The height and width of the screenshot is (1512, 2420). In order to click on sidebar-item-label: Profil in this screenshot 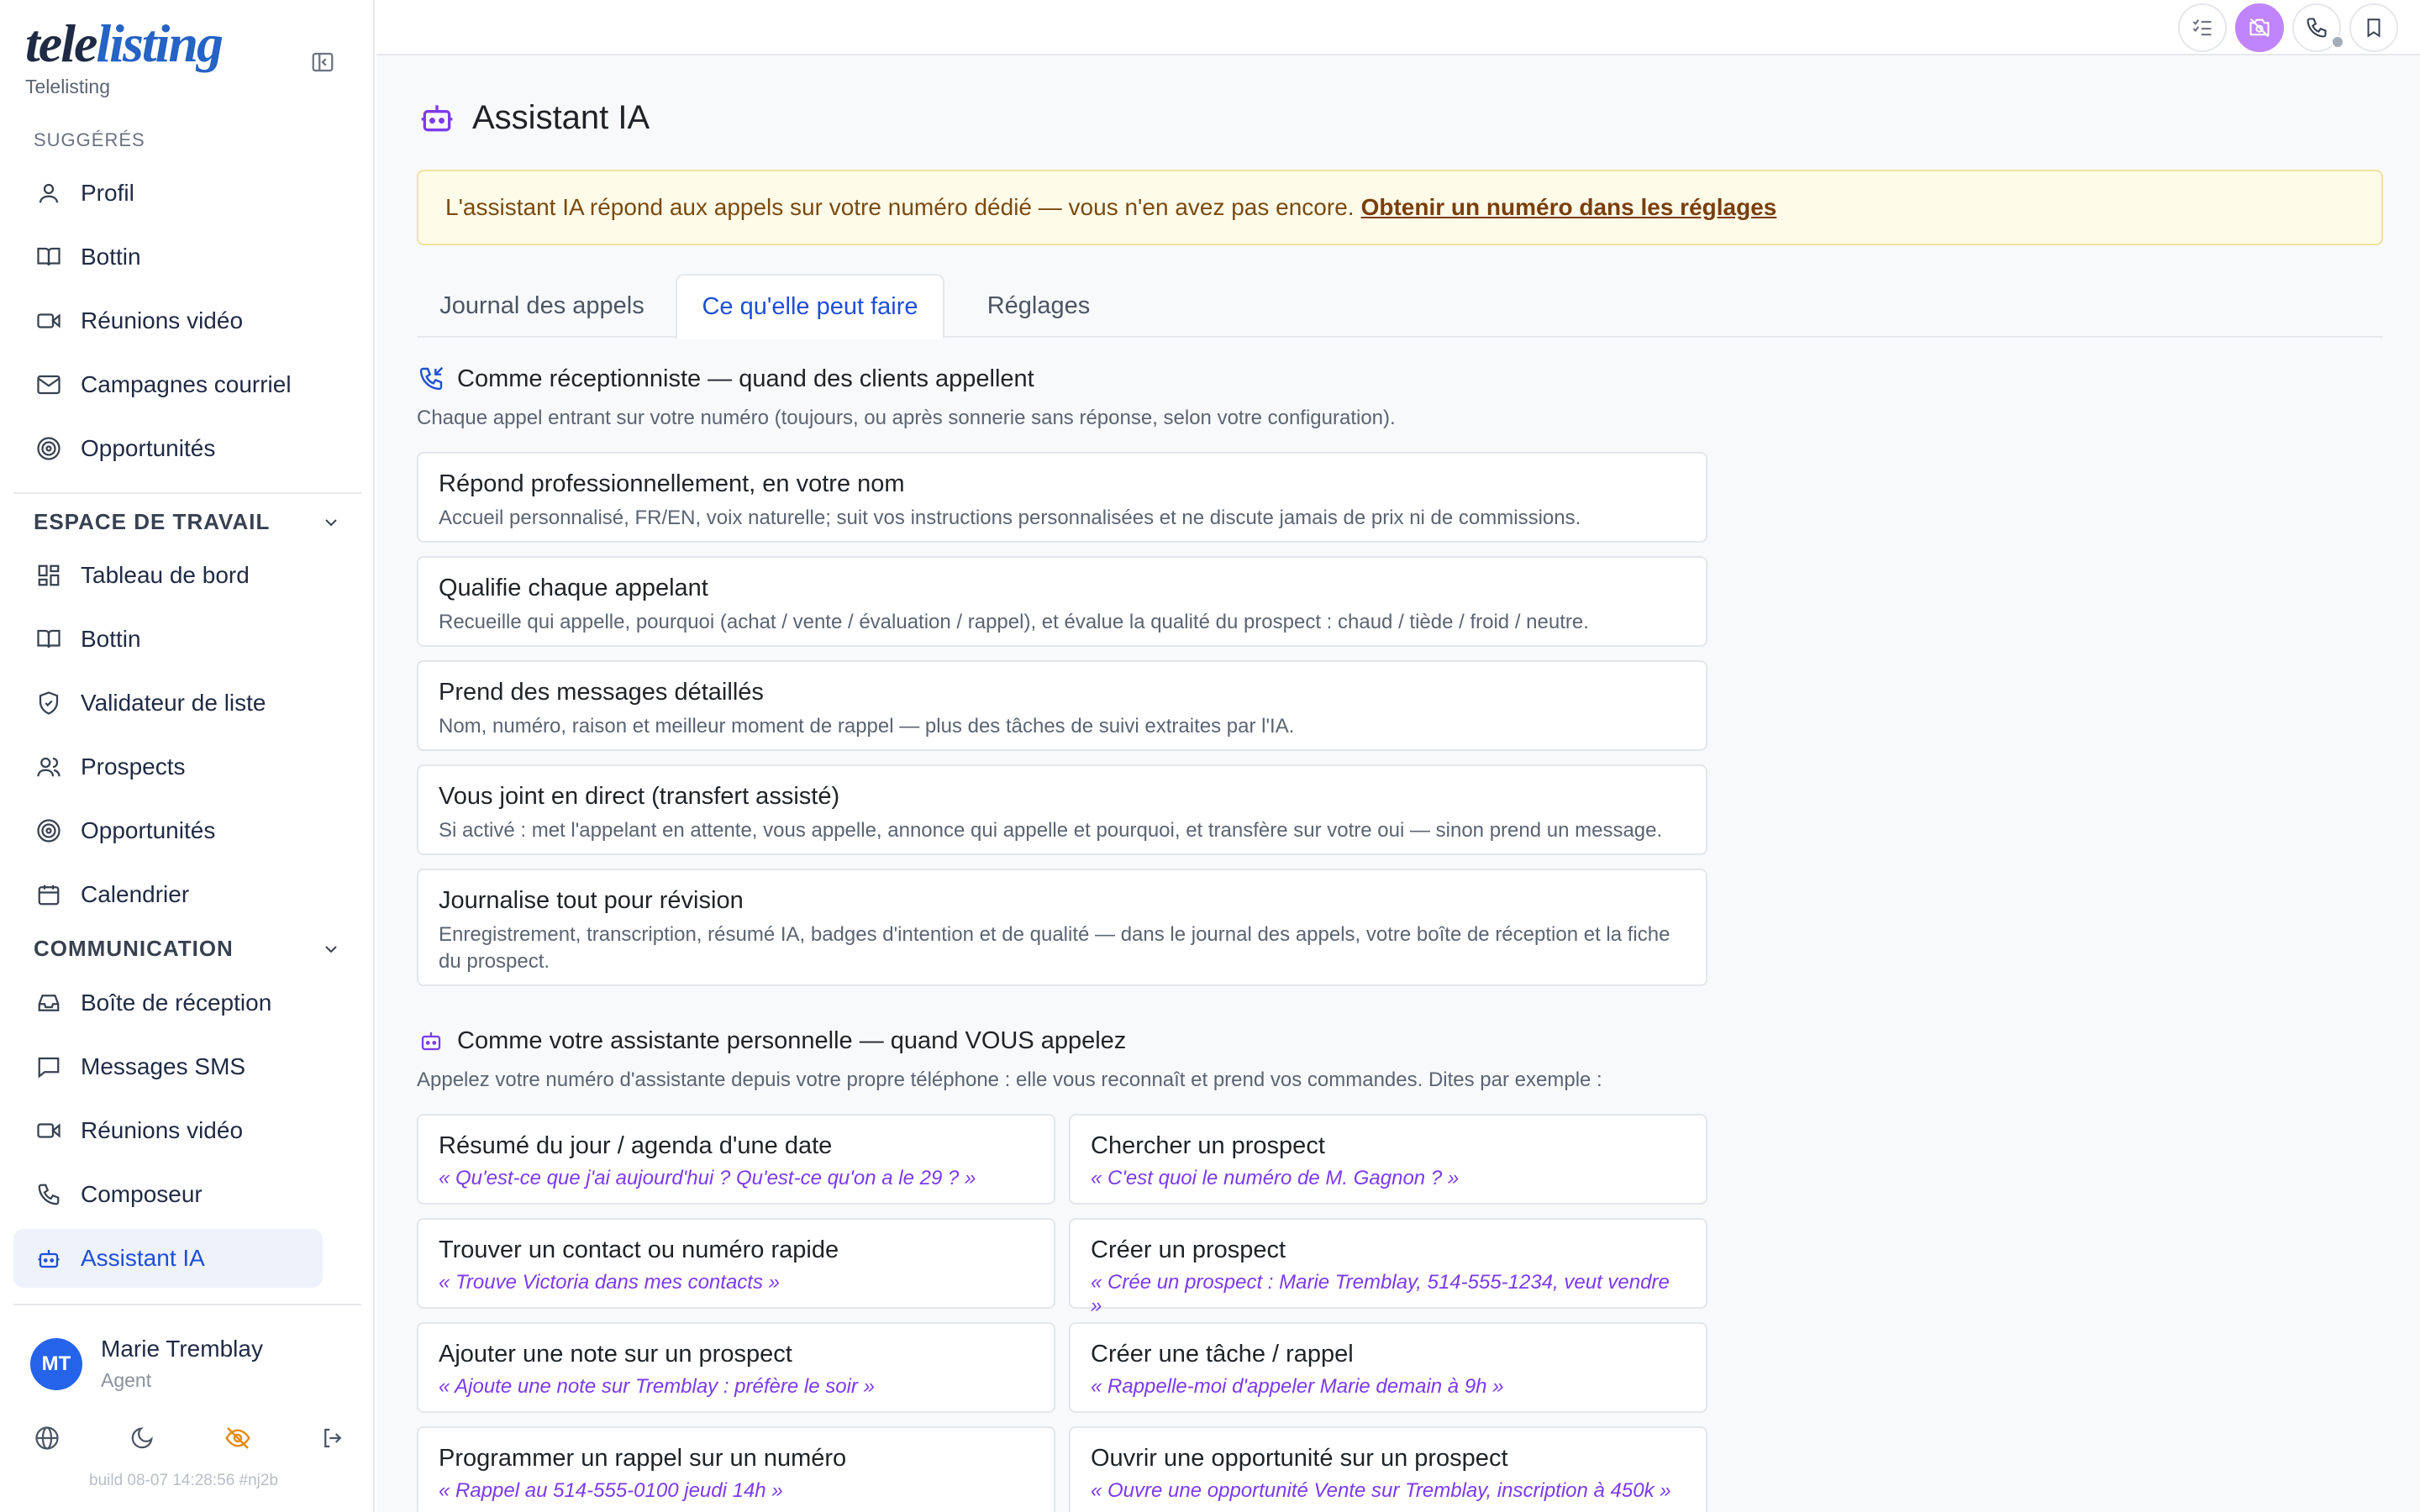, I will do `click(107, 193)`.